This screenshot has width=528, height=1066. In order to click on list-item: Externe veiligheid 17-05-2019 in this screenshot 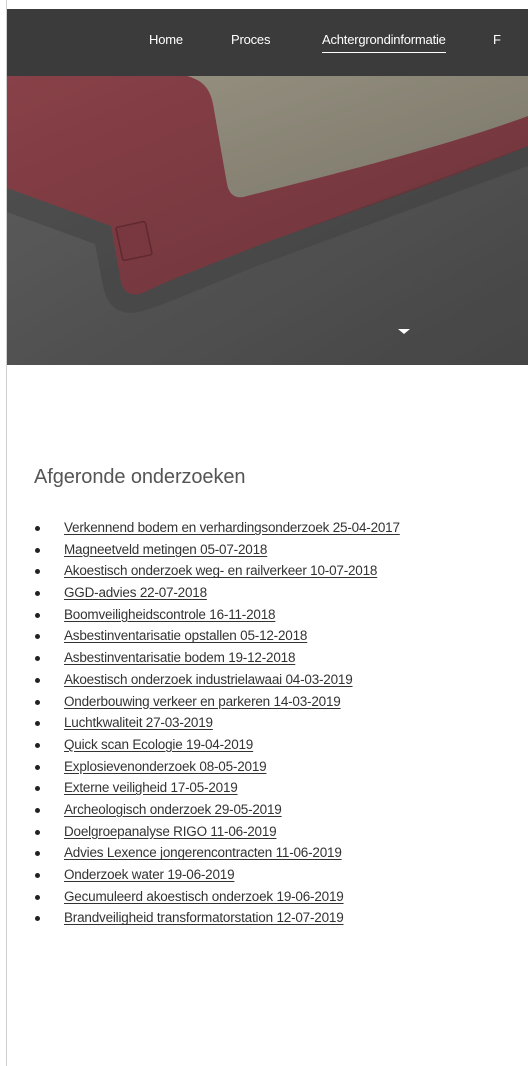, I will do `click(216, 788)`.